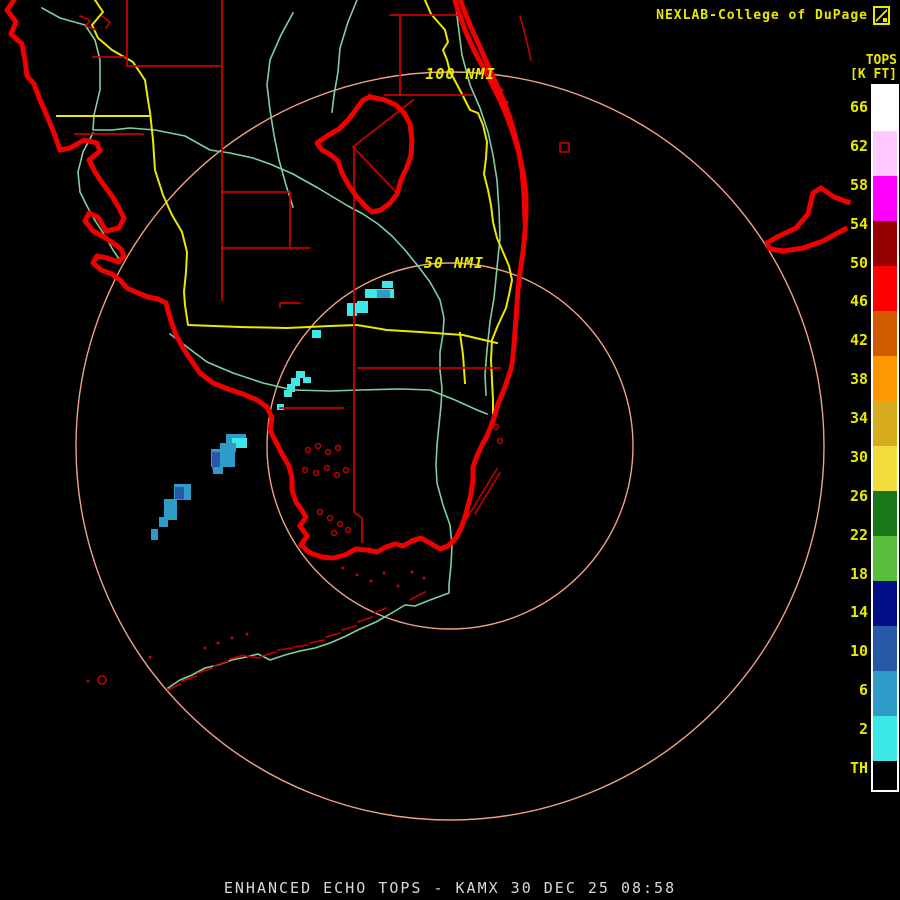 This screenshot has height=900, width=900. What do you see at coordinates (858, 379) in the screenshot?
I see `colorbar-label: 38` at bounding box center [858, 379].